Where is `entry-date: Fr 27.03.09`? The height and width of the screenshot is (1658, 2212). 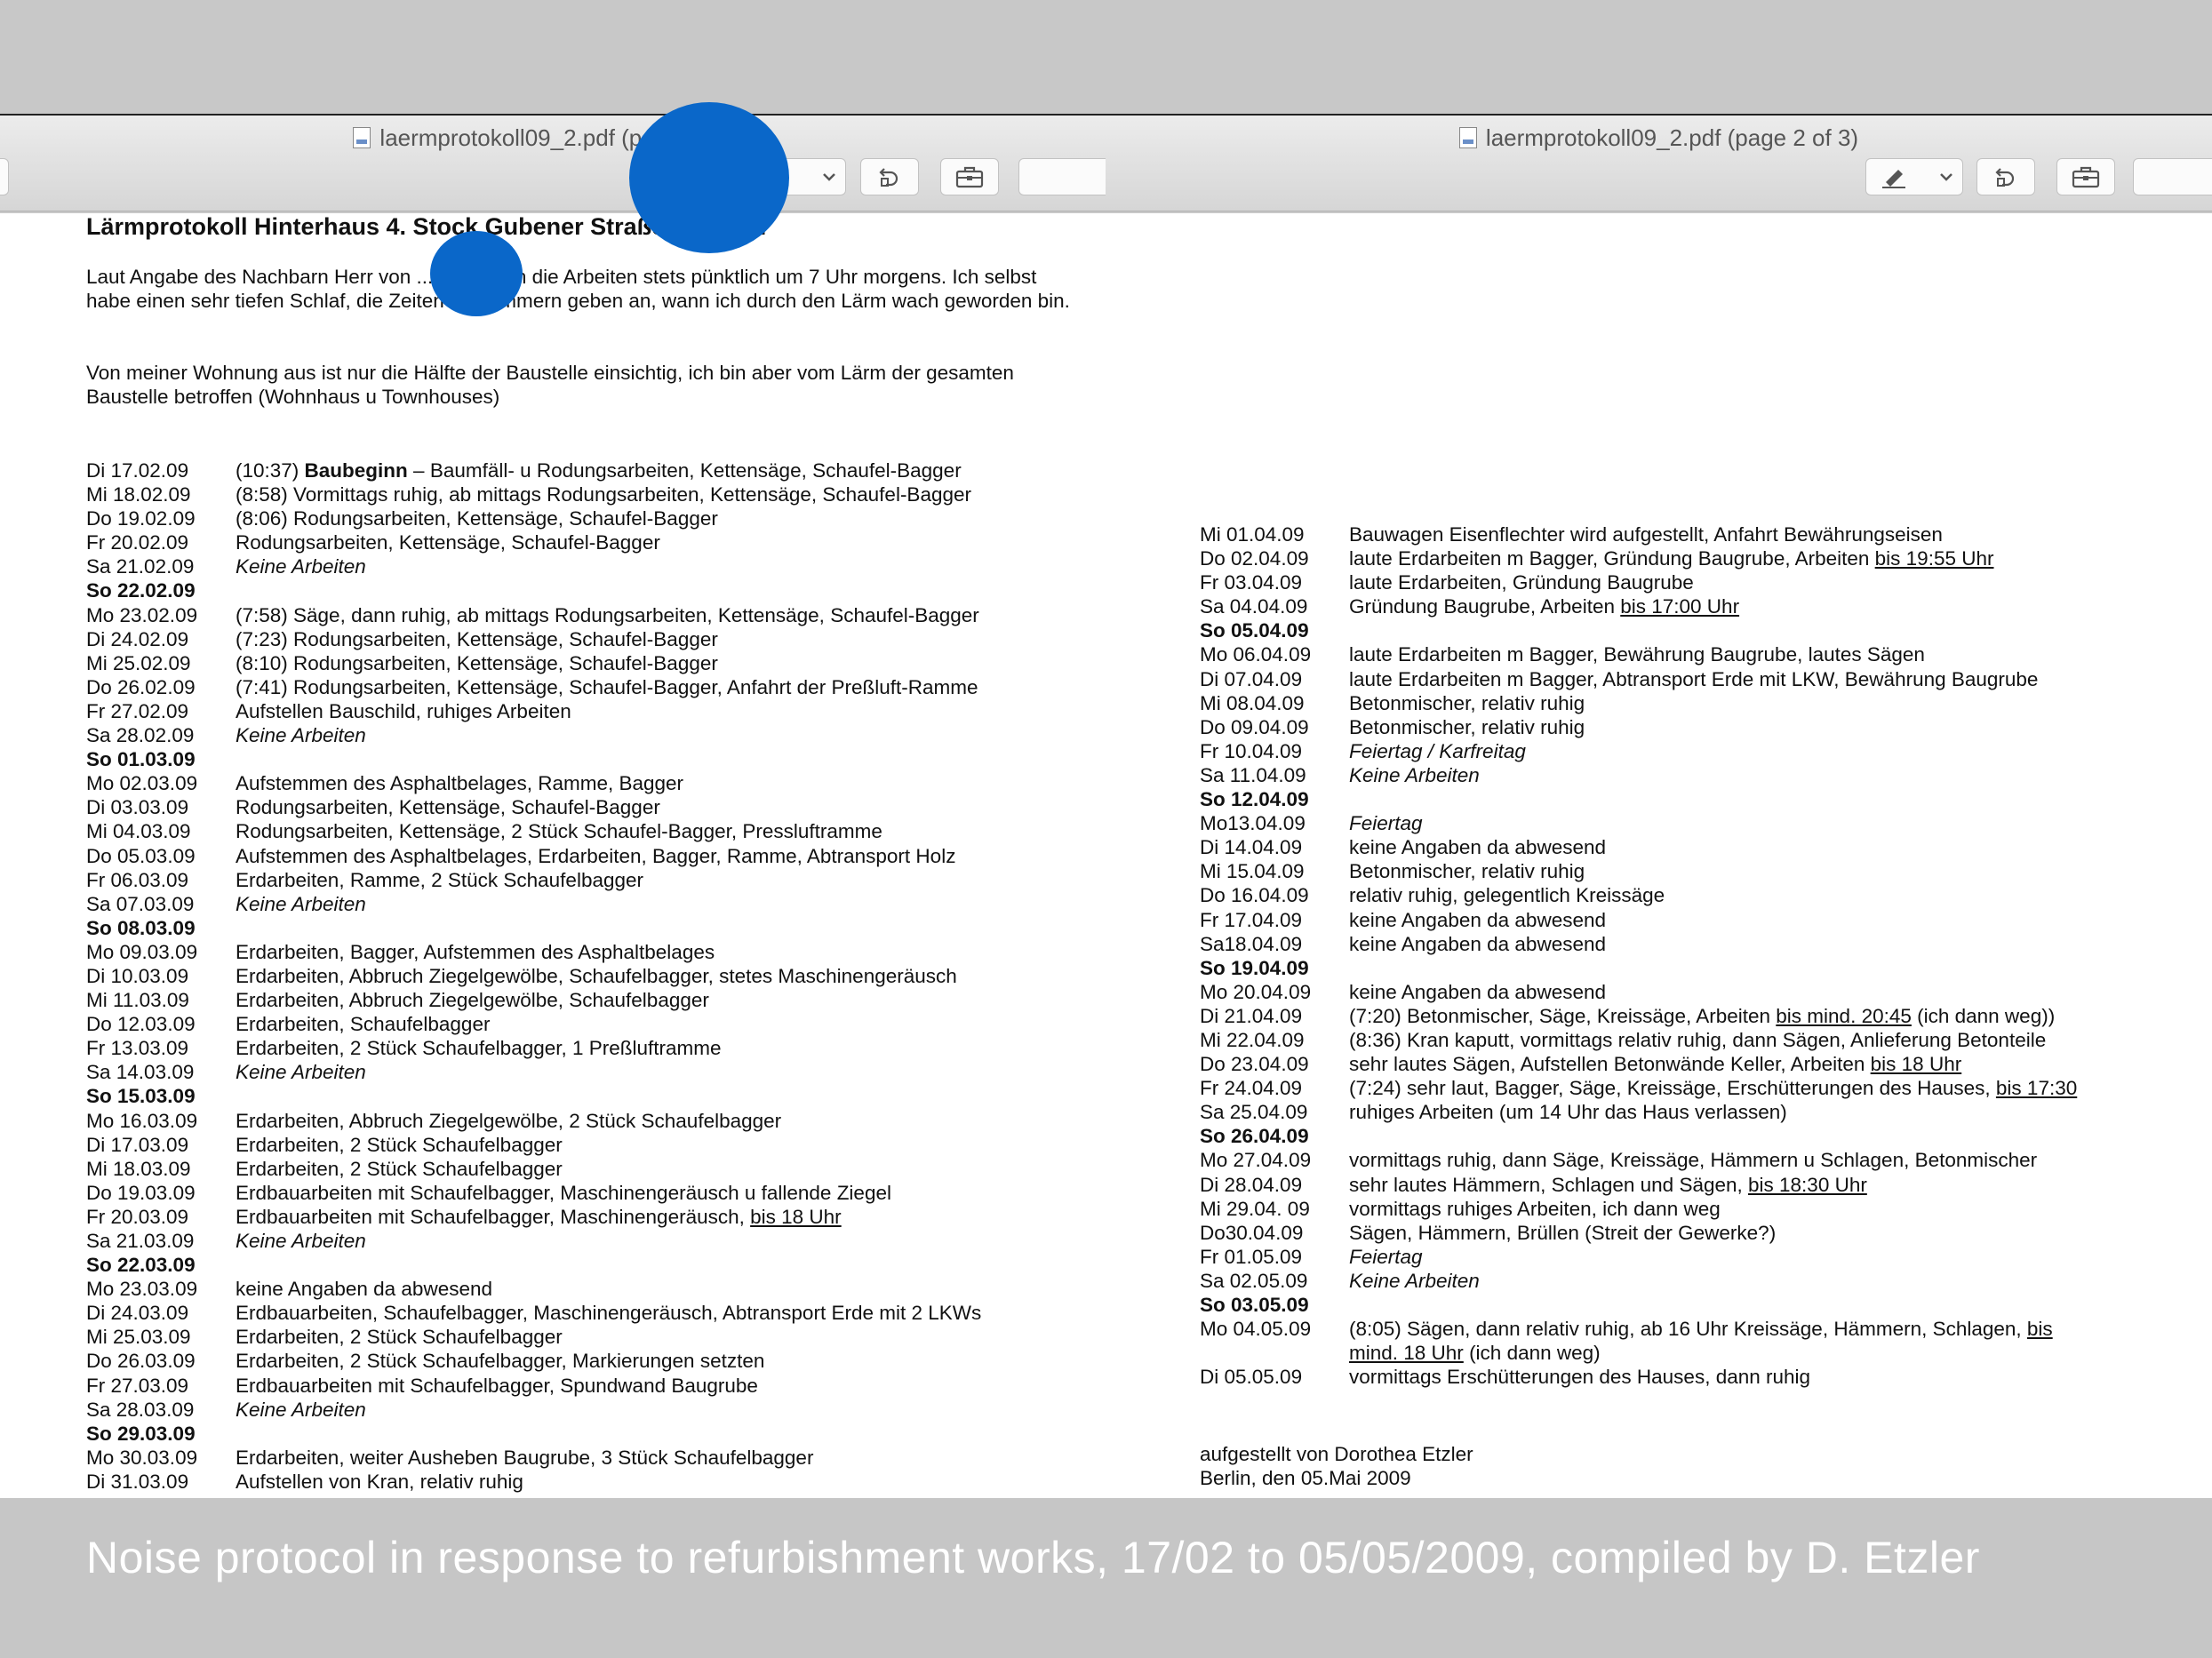
entry-date: Fr 27.03.09 is located at coordinates (137, 1385).